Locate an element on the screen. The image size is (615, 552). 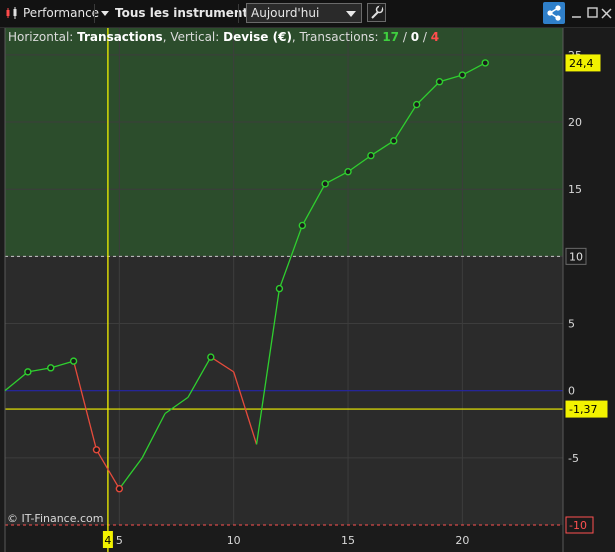
share-button is located at coordinates (554, 13).